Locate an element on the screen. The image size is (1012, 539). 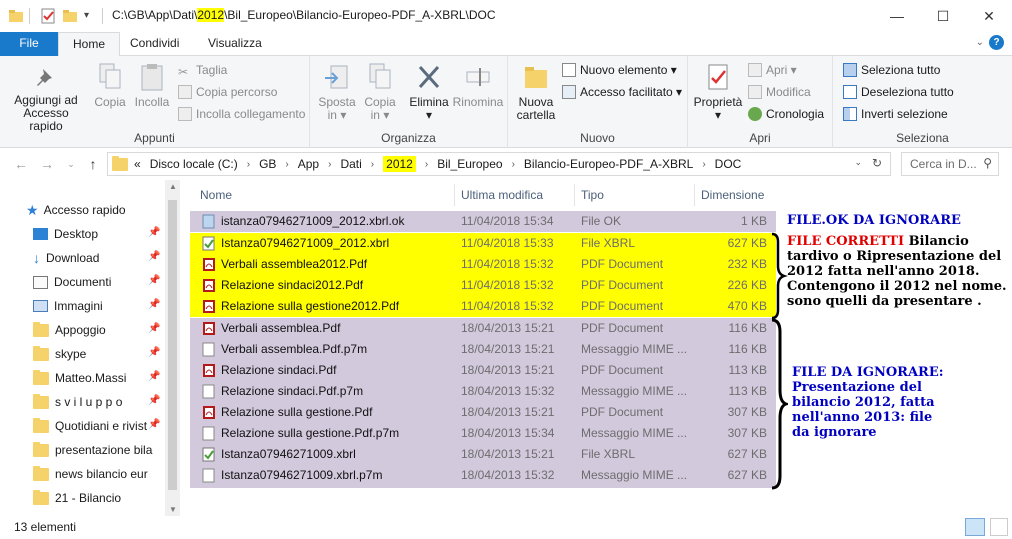
breadcrumb-item: DOC is located at coordinates (728, 164).